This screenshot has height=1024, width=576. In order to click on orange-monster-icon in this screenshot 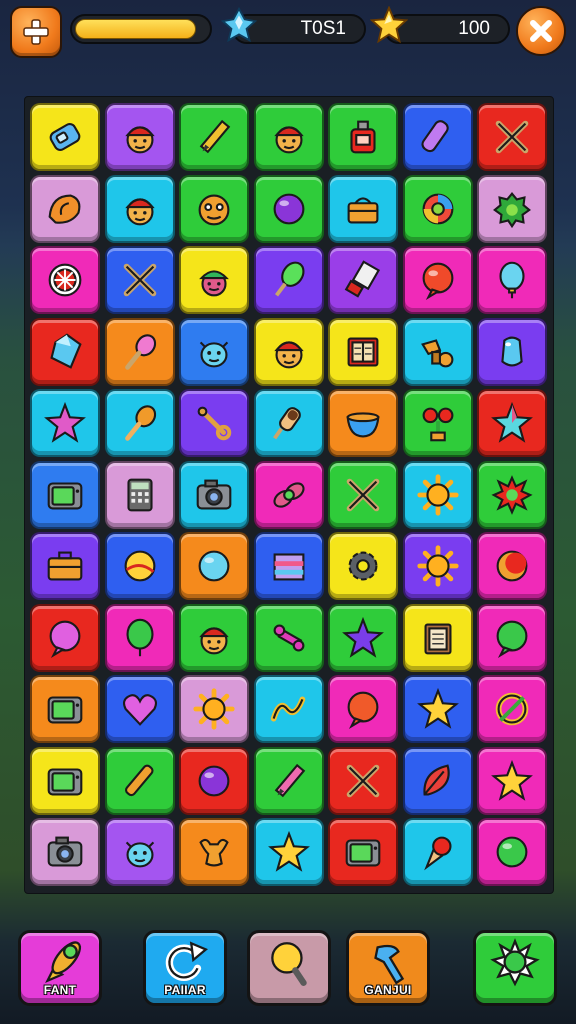, I will do `click(214, 209)`.